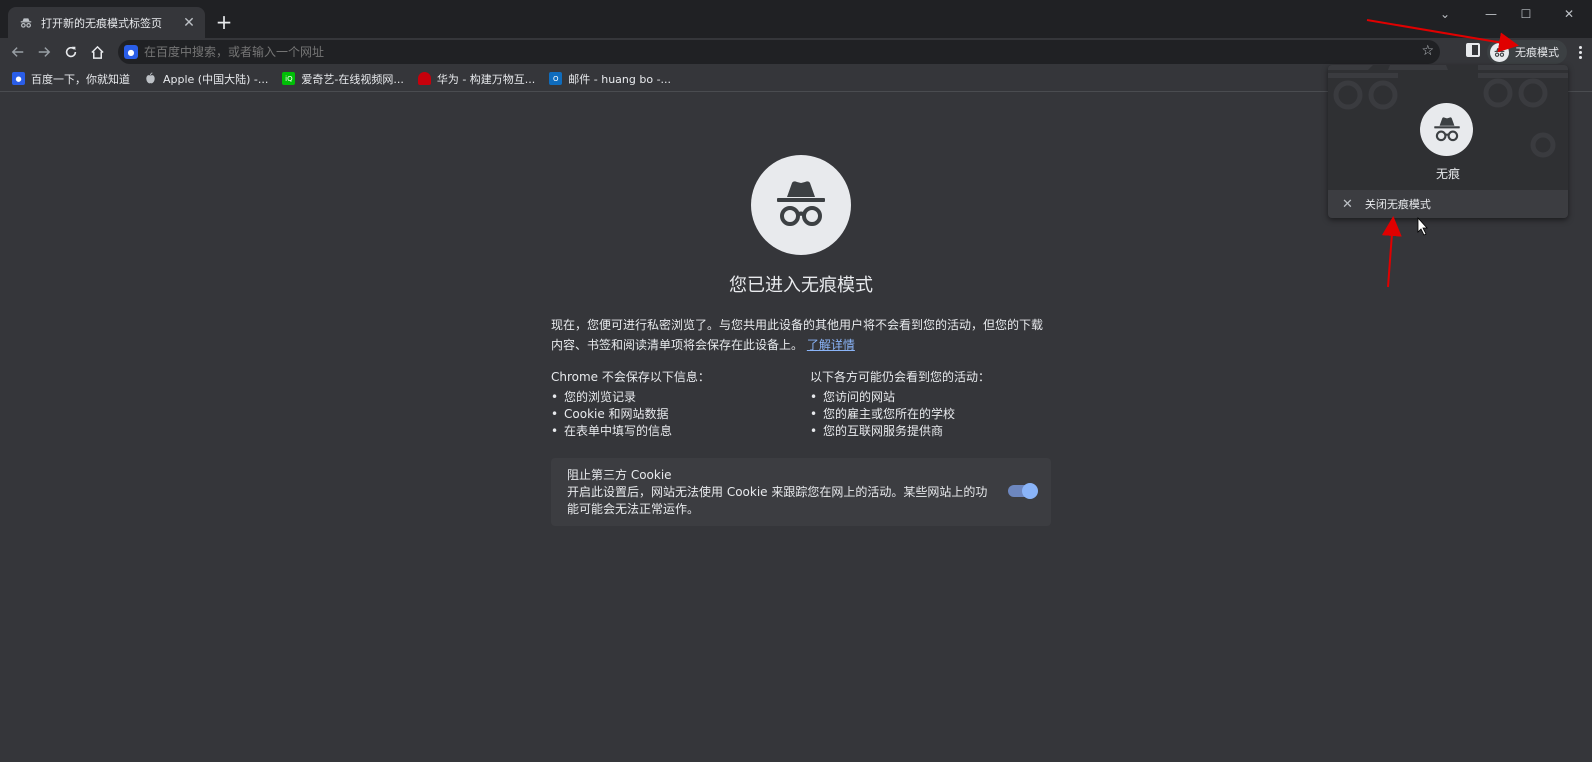 This screenshot has width=1592, height=762. What do you see at coordinates (676, 397) in the screenshot?
I see `list-item: 您的浏览记录` at bounding box center [676, 397].